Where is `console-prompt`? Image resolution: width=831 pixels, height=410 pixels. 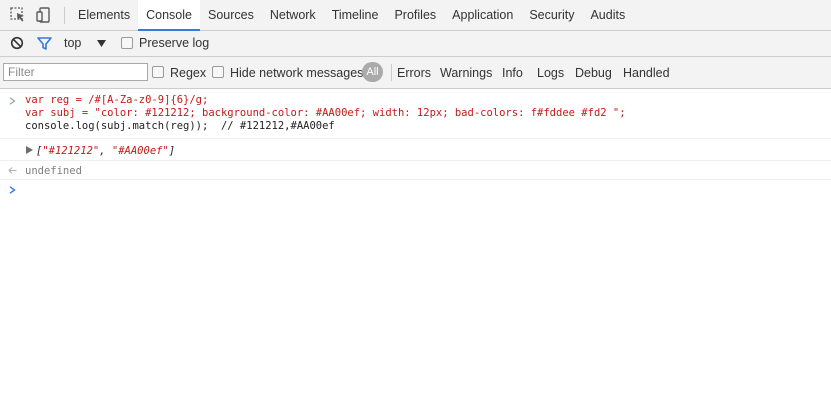
console-prompt is located at coordinates (415, 190).